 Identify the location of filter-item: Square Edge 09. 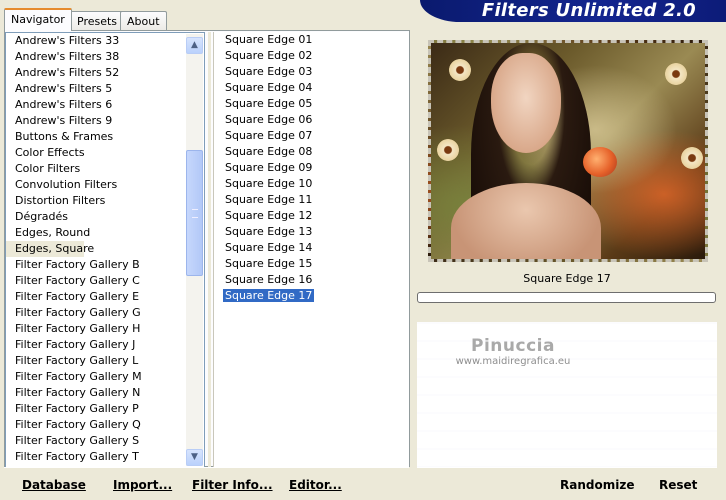
(311, 168).